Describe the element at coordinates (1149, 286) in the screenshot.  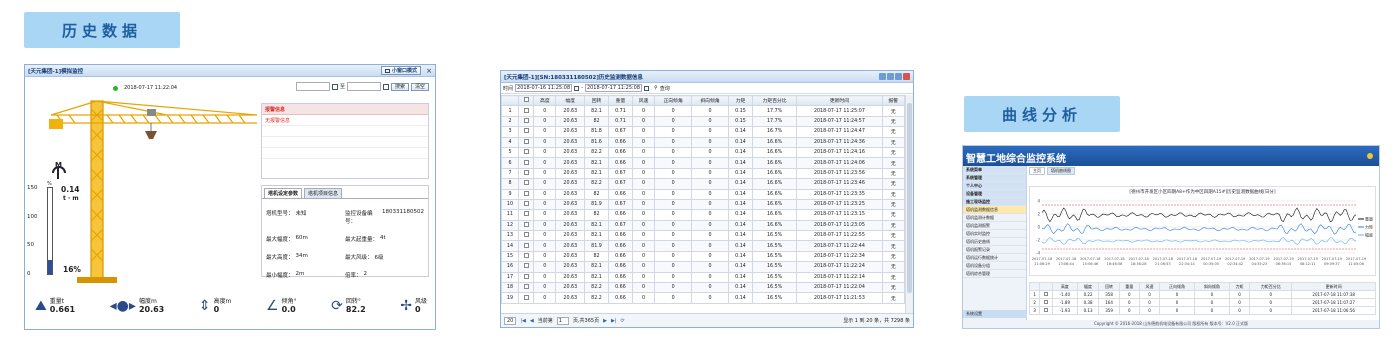
I see `mini-column-header: 风速` at that location.